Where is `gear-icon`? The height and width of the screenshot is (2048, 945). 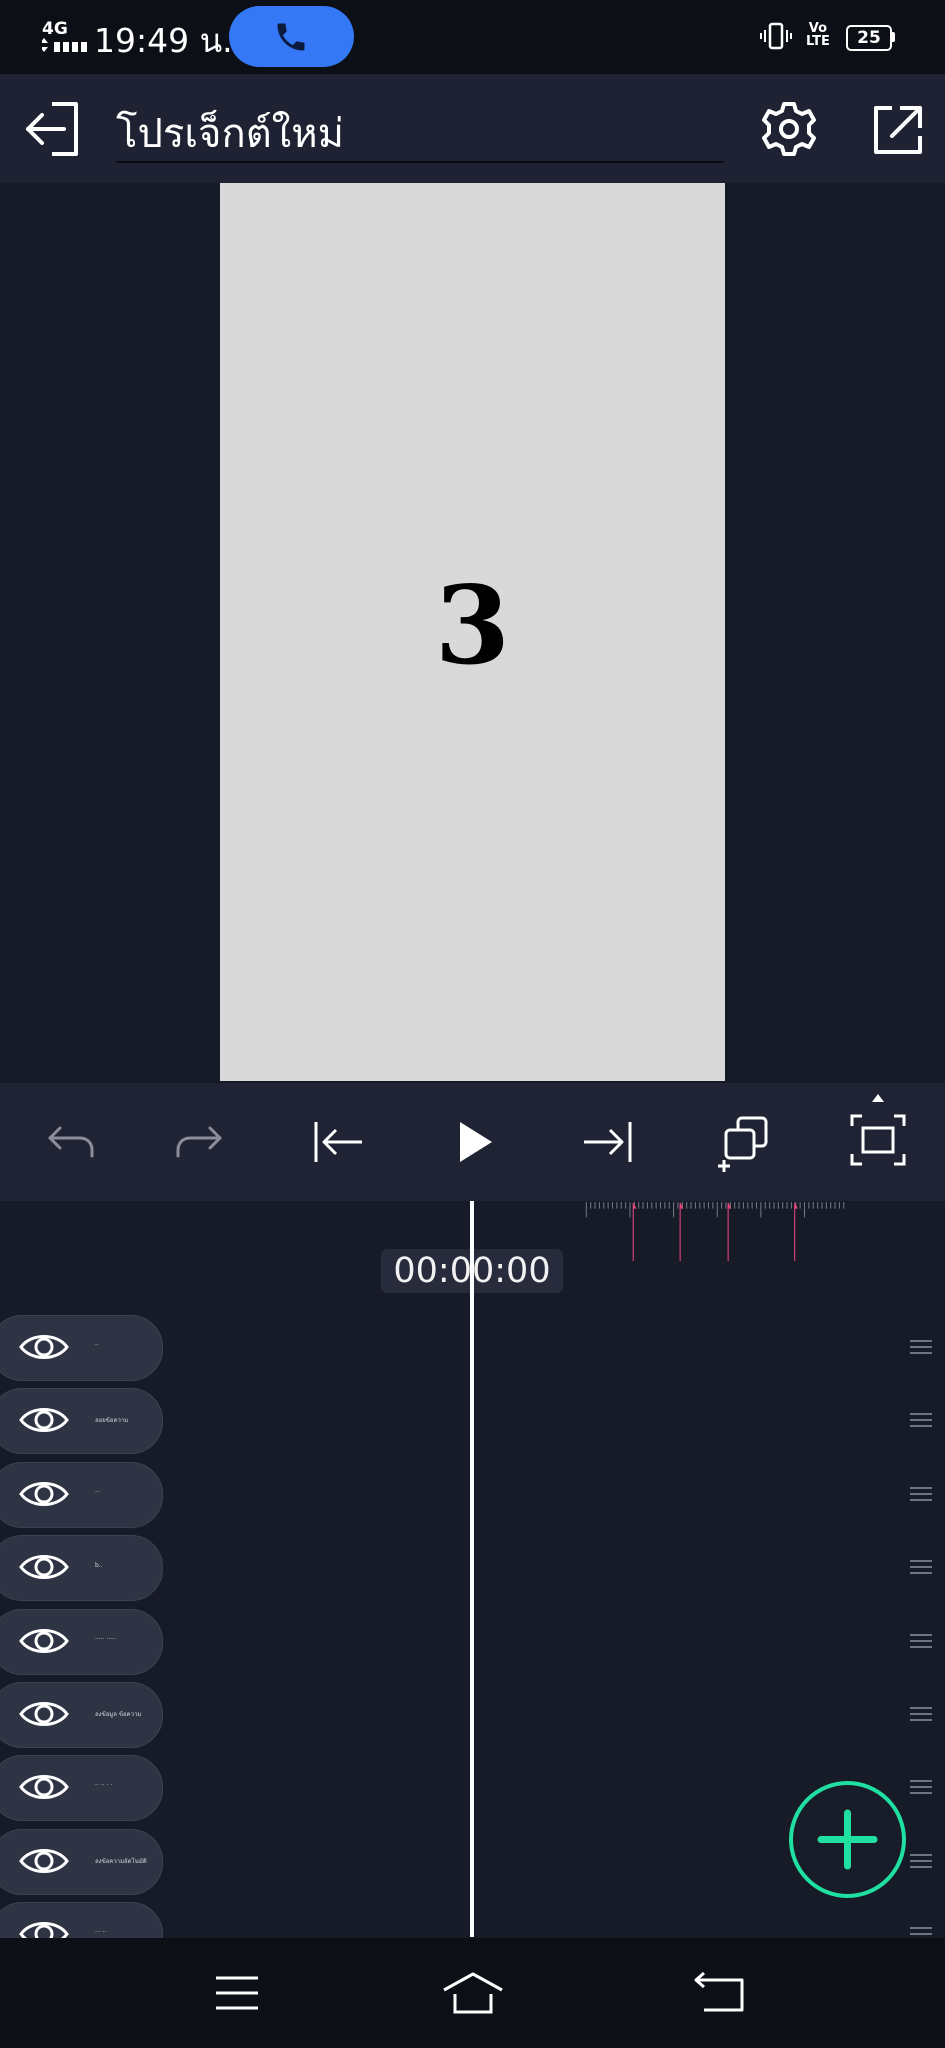
gear-icon is located at coordinates (789, 129).